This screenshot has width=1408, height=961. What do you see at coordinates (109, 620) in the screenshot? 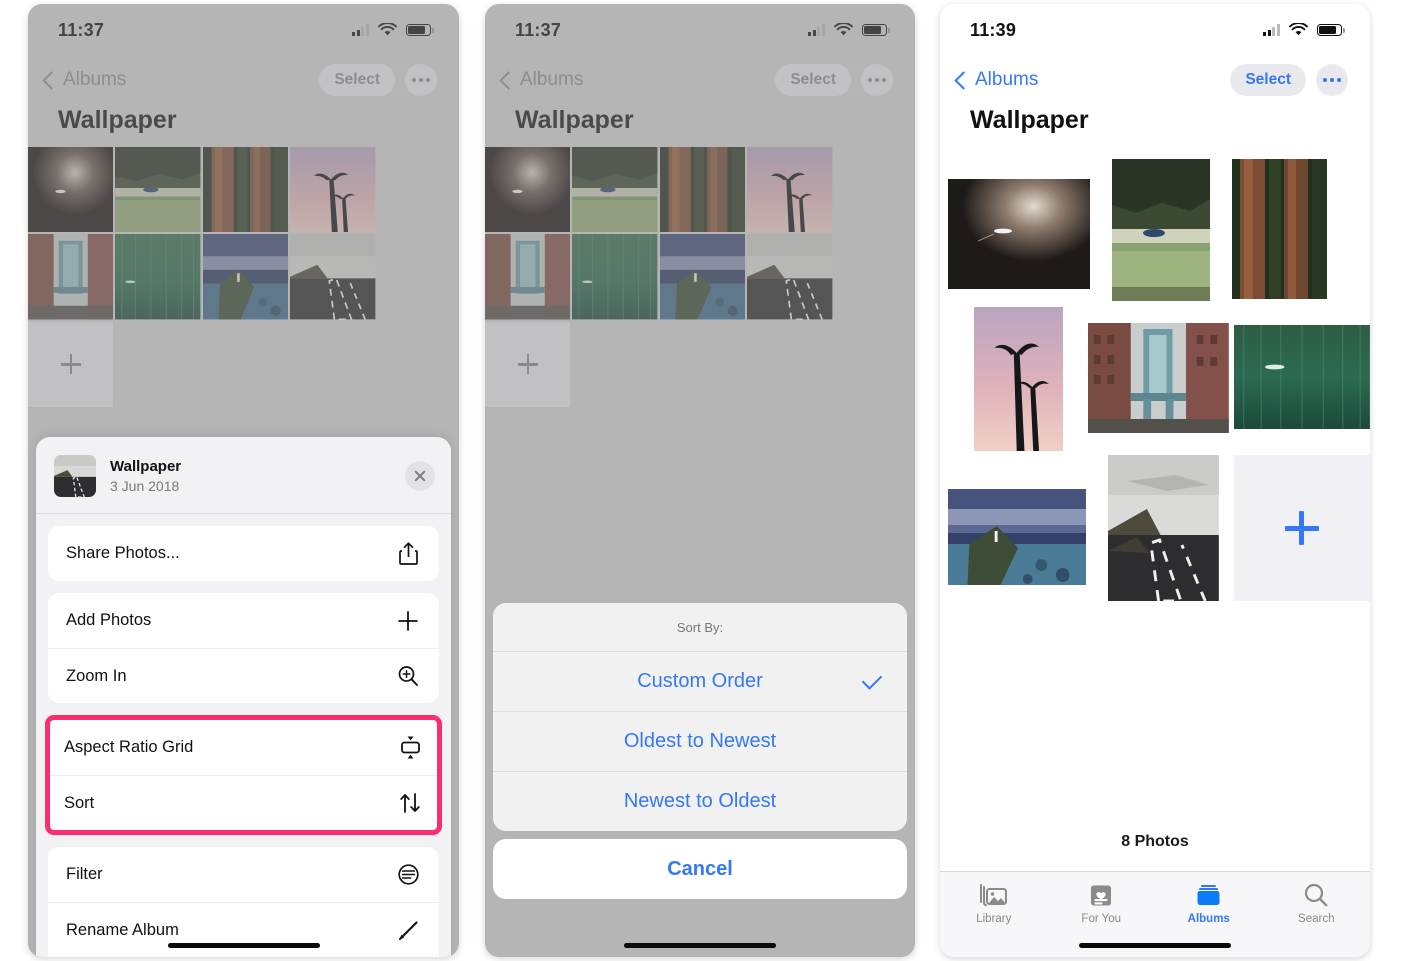
I see `menu-item-label: Add Photos` at bounding box center [109, 620].